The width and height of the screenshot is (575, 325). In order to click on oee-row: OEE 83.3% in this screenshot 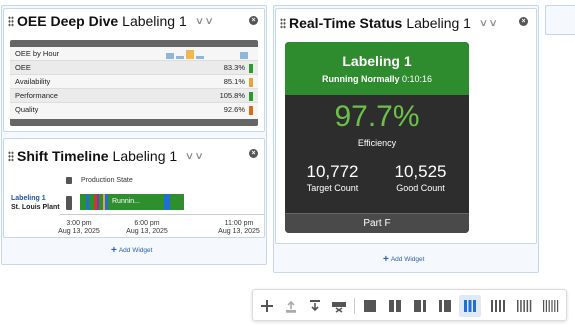, I will do `click(134, 68)`.